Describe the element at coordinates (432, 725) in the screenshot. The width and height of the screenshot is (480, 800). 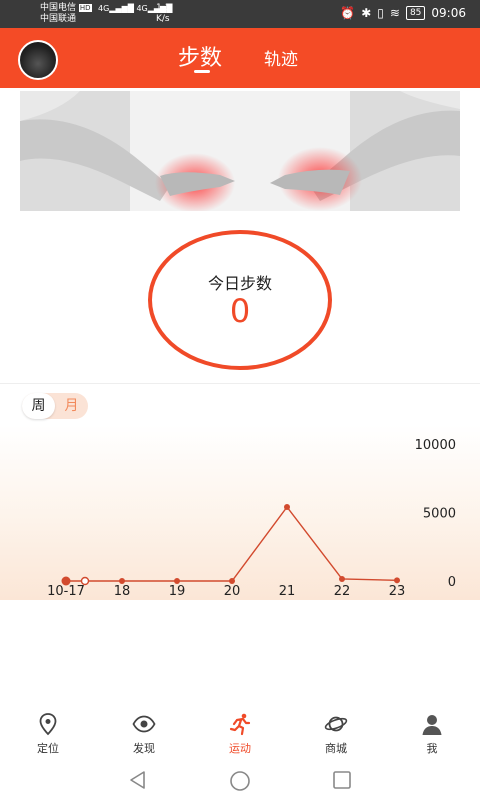
I see `person-icon` at that location.